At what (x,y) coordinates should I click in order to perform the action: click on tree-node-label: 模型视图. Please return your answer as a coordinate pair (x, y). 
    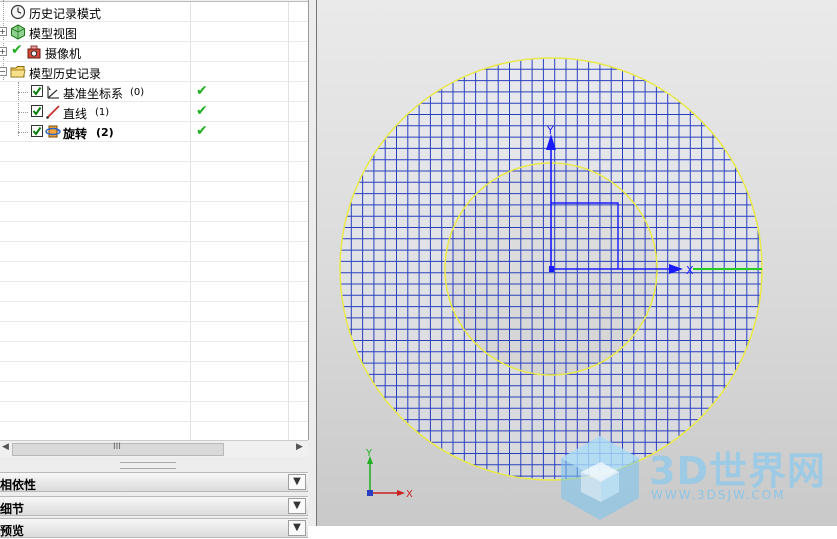
    Looking at the image, I should click on (53, 34).